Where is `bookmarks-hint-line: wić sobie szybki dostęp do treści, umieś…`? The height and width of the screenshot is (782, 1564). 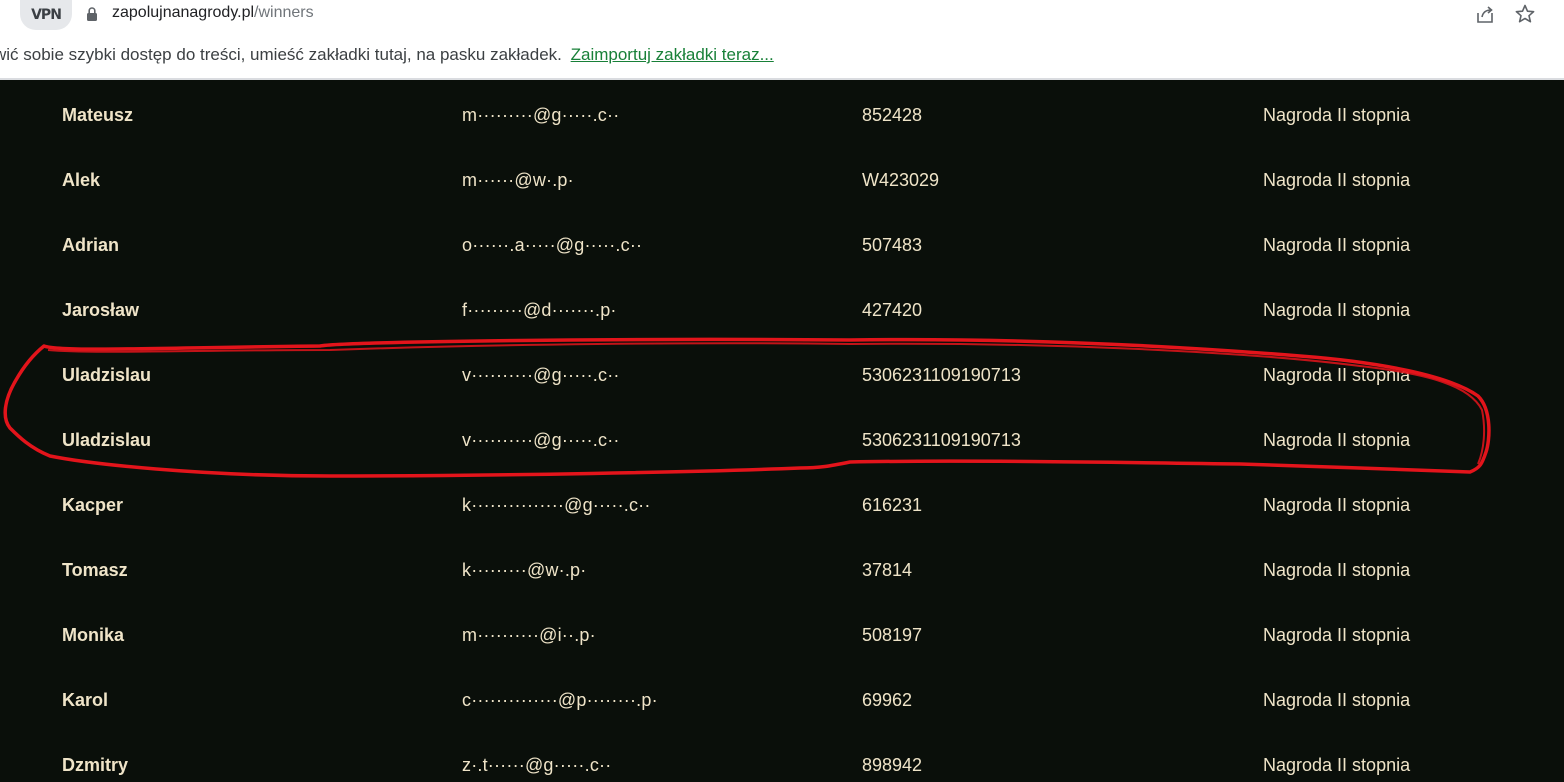 bookmarks-hint-line: wić sobie szybki dostęp do treści, umieś… is located at coordinates (387, 55).